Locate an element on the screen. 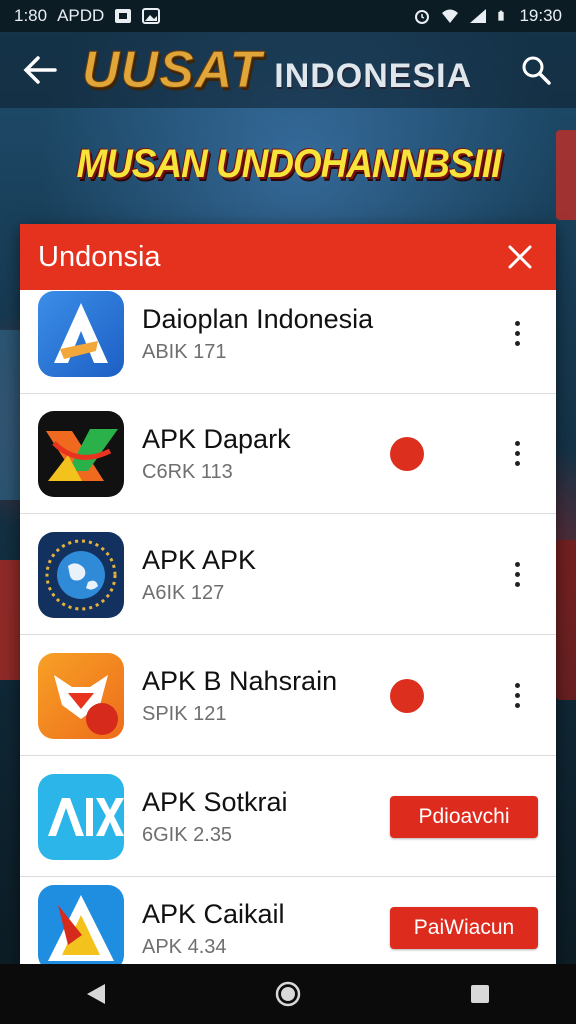  app-list-item: APK Sotkrai 6GIK 2.35 Pdioavchi is located at coordinates (288, 817).